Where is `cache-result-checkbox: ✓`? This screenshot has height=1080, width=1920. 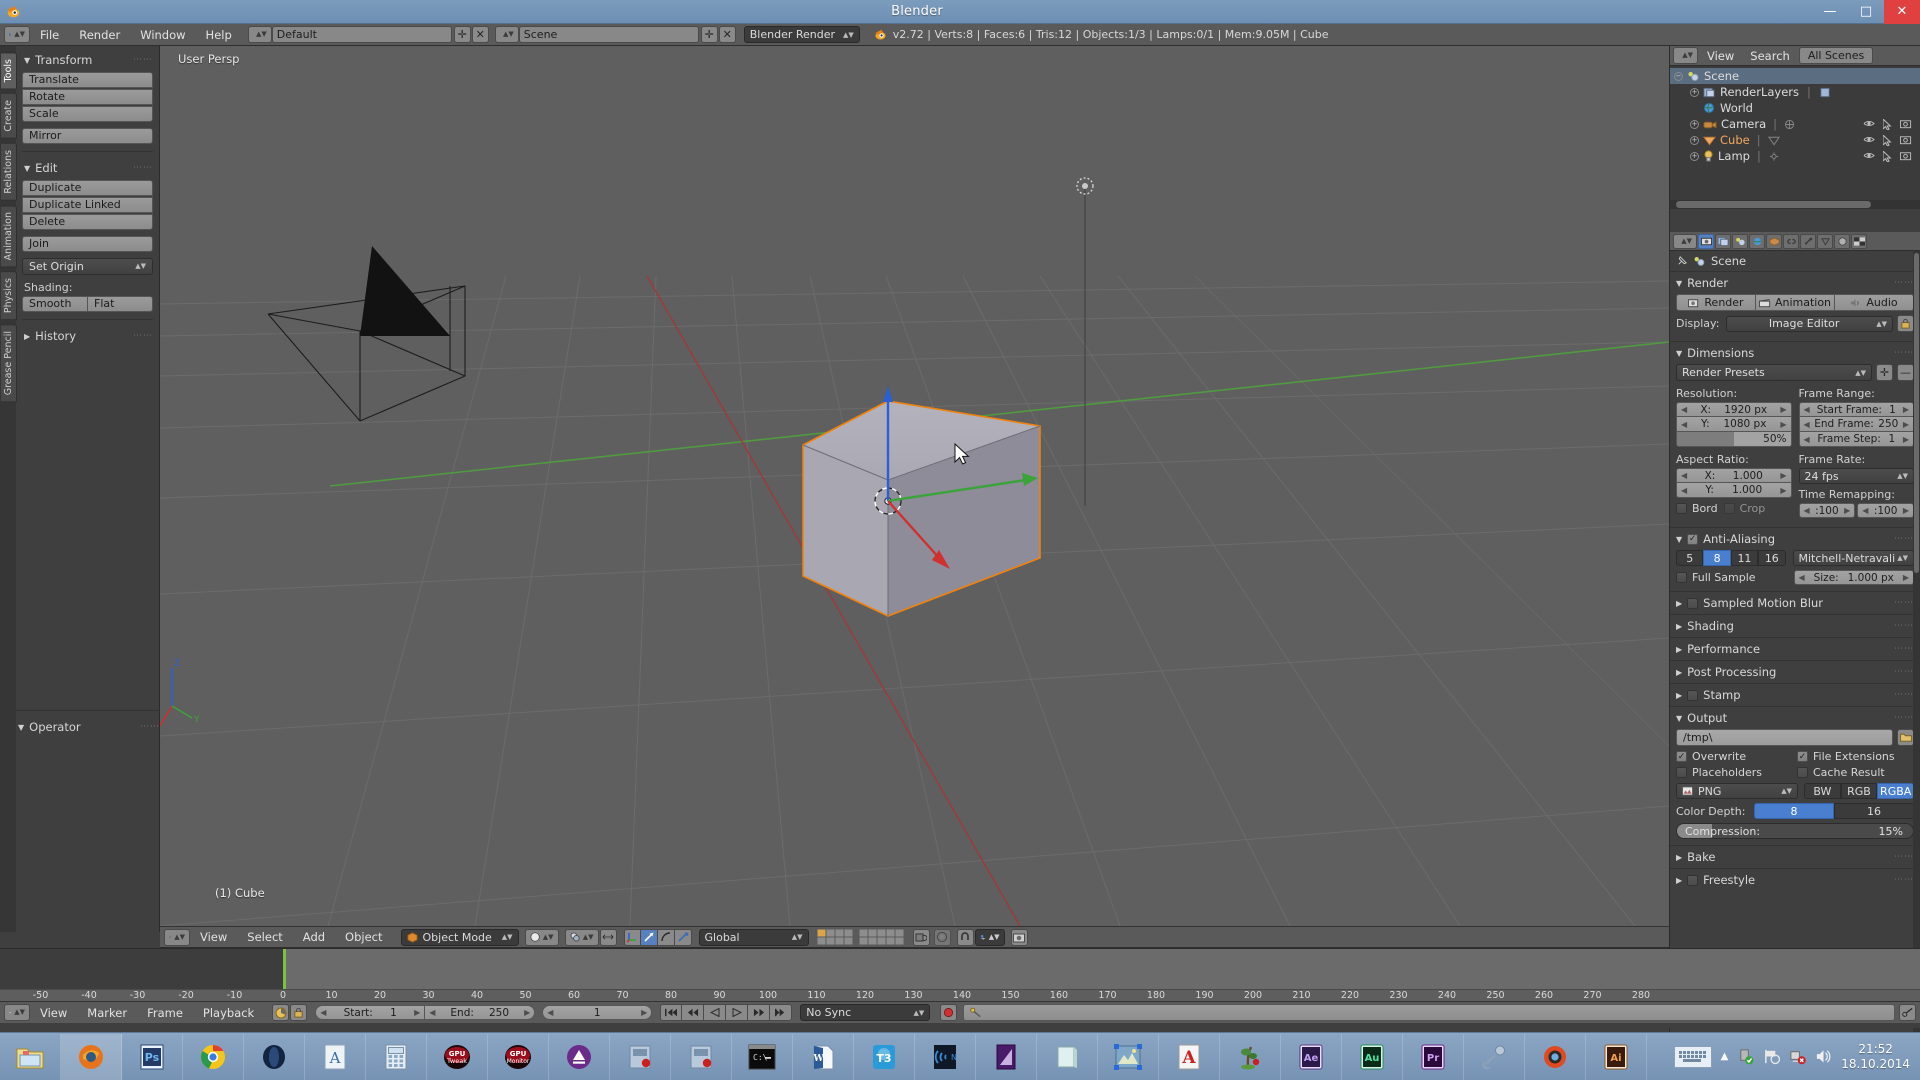
cache-result-checkbox: ✓ is located at coordinates (1802, 772).